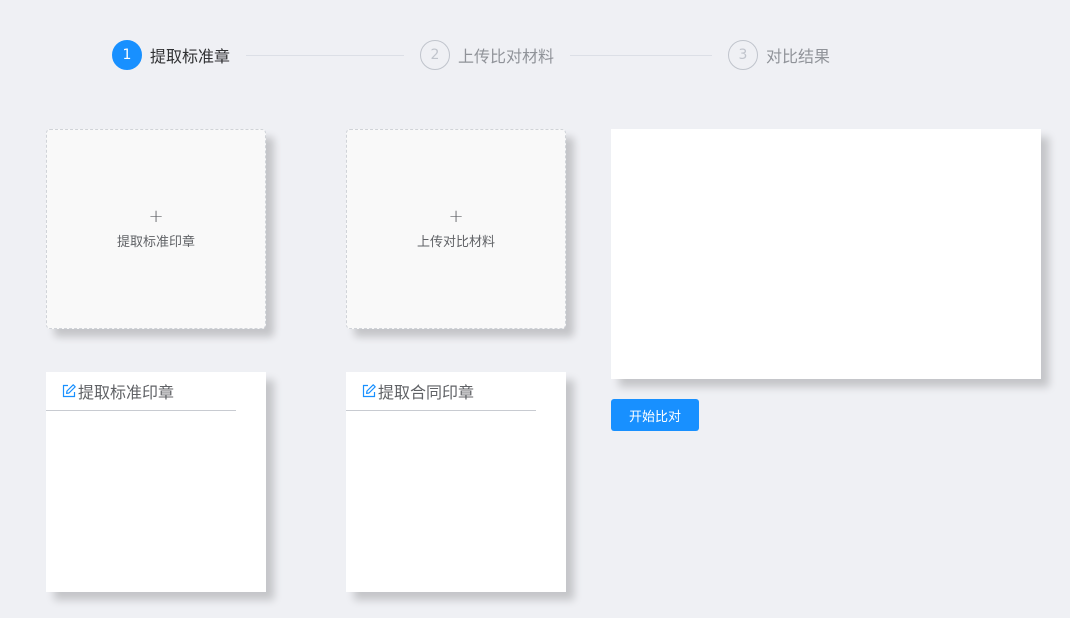 The image size is (1070, 618). I want to click on step-2-title: 上传比对材料, so click(506, 56).